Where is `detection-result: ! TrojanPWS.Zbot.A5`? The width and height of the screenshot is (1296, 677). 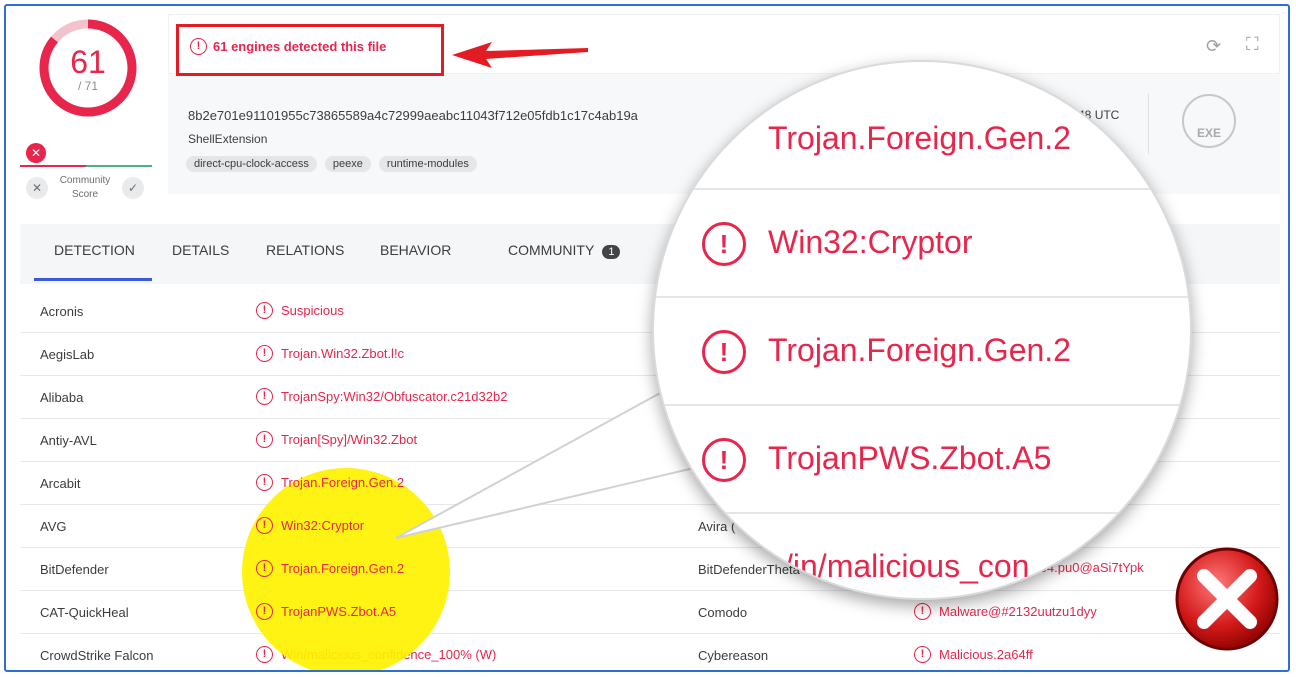 detection-result: ! TrojanPWS.Zbot.A5 is located at coordinates (326, 611).